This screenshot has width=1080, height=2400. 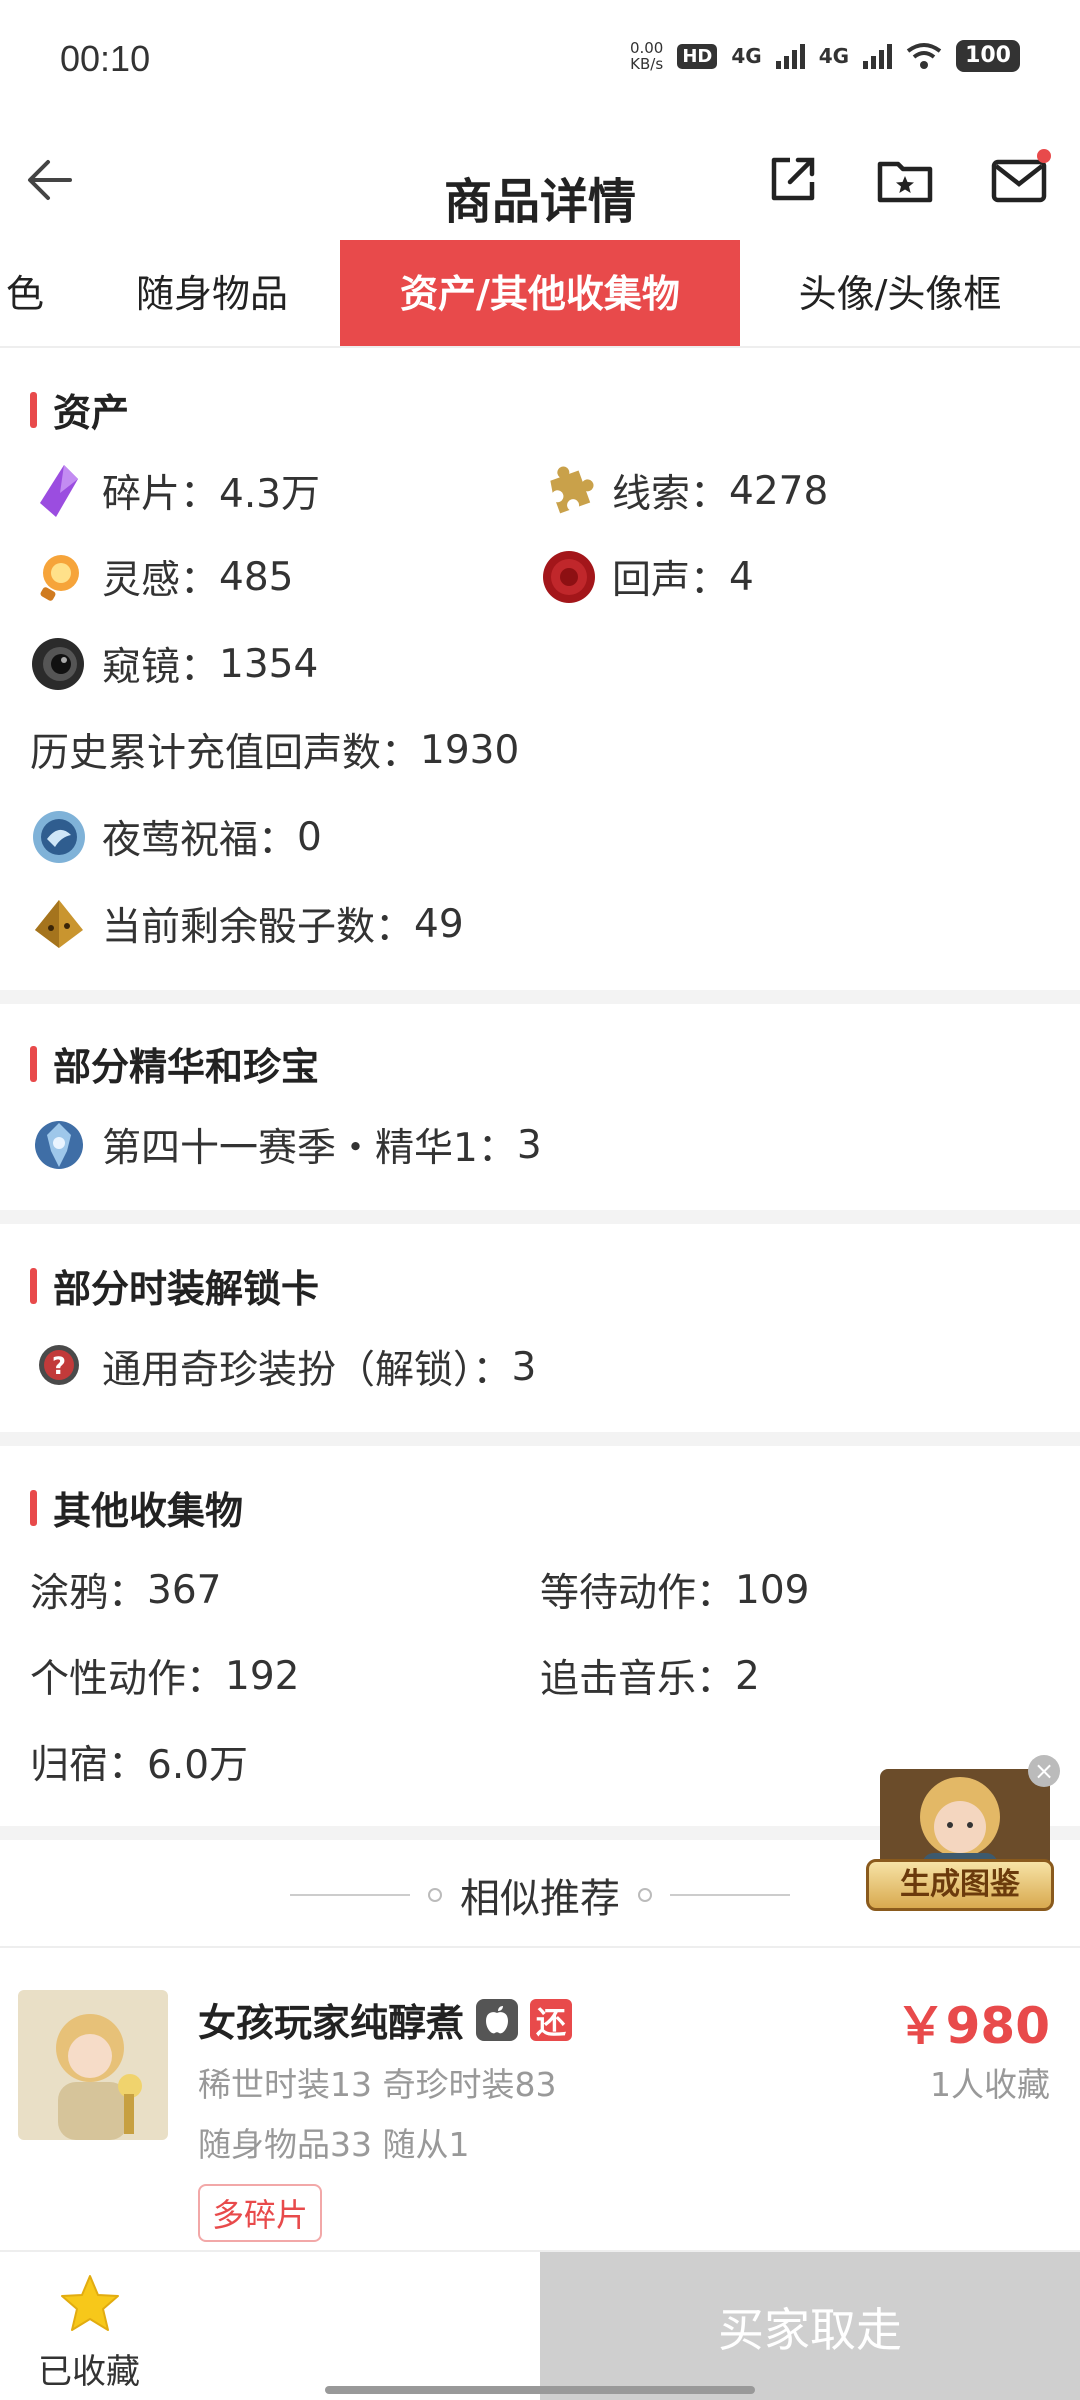 What do you see at coordinates (165, 1678) in the screenshot?
I see `collectible-emote: 个性动作： 192` at bounding box center [165, 1678].